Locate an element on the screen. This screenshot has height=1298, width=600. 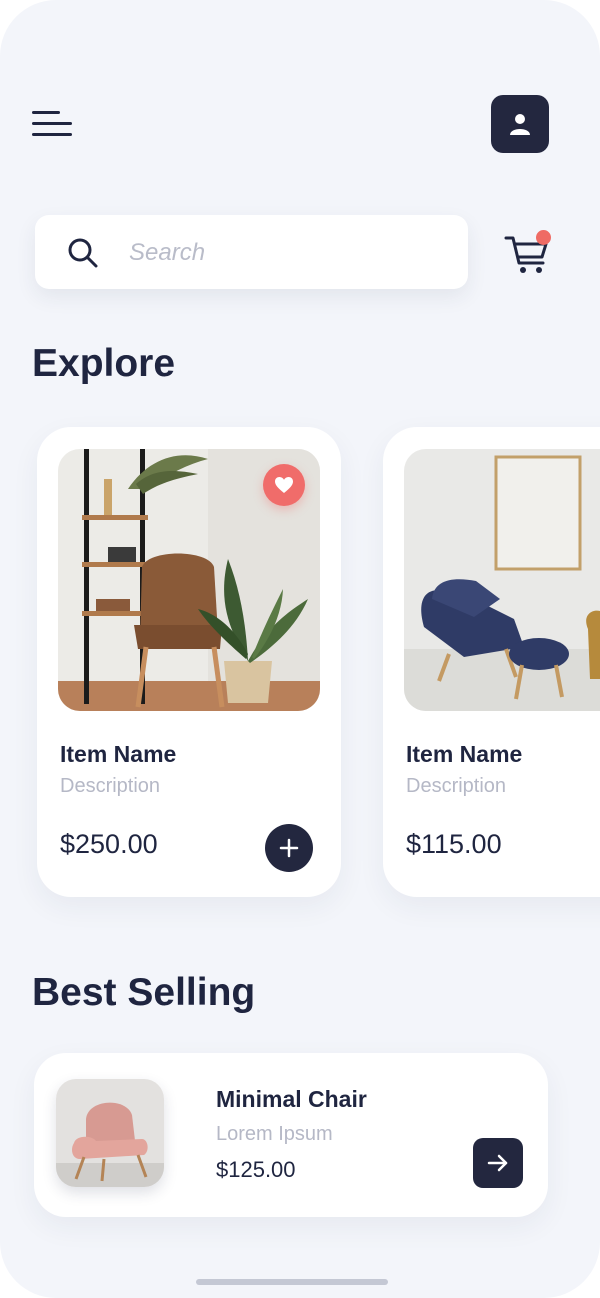
item-price: $115.00 is located at coordinates (454, 844).